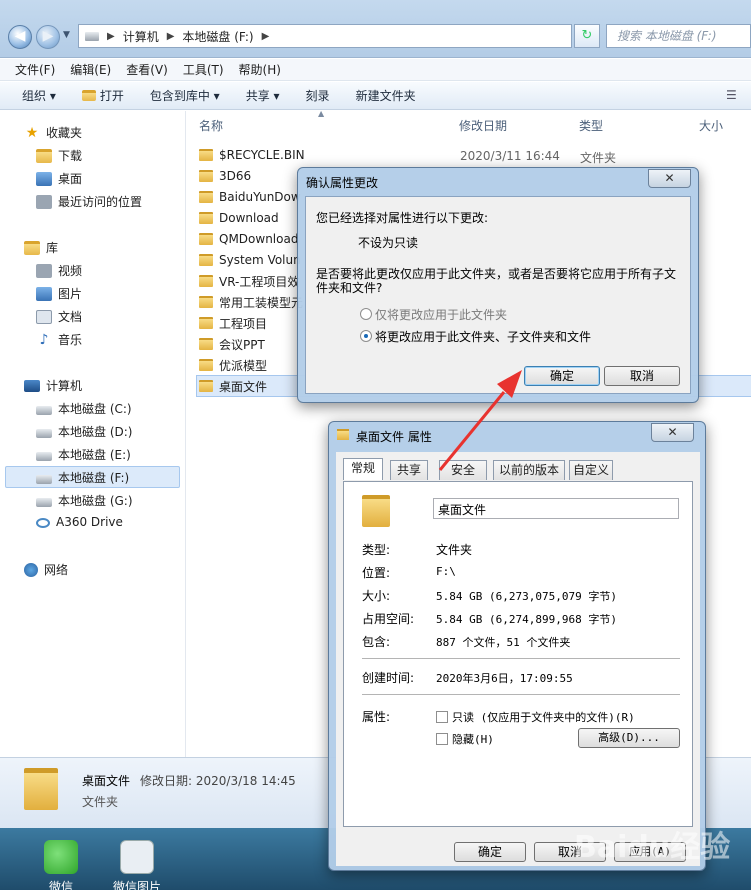 The image size is (751, 890). I want to click on locked-folder-icon, so click(206, 260).